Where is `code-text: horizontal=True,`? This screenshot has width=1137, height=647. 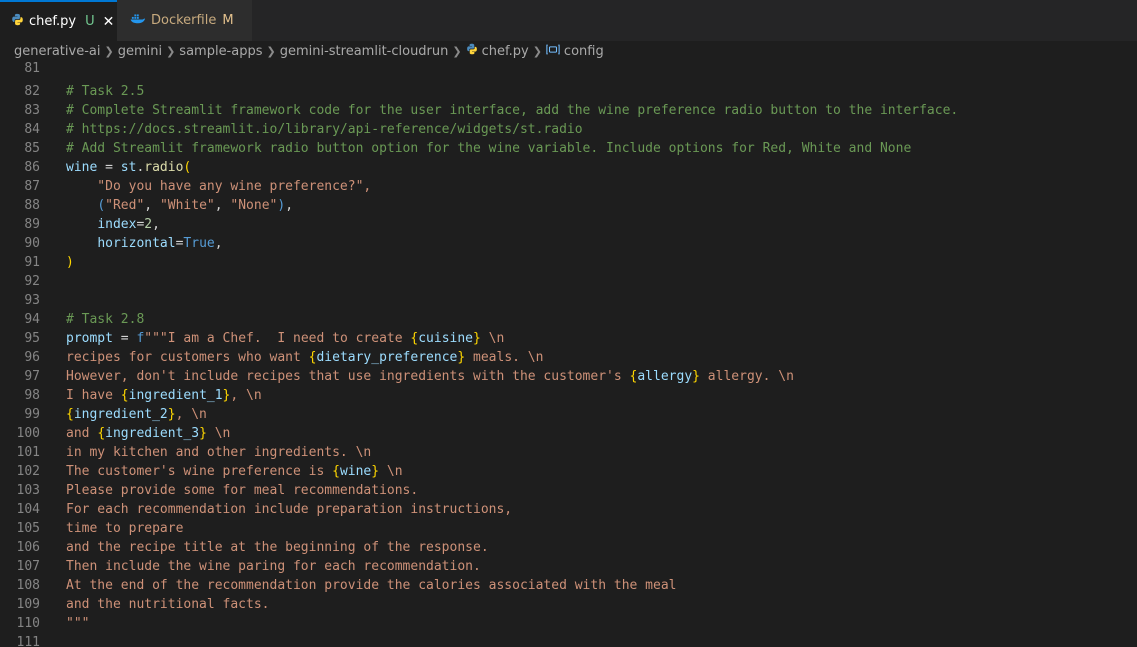 code-text: horizontal=True, is located at coordinates (160, 243).